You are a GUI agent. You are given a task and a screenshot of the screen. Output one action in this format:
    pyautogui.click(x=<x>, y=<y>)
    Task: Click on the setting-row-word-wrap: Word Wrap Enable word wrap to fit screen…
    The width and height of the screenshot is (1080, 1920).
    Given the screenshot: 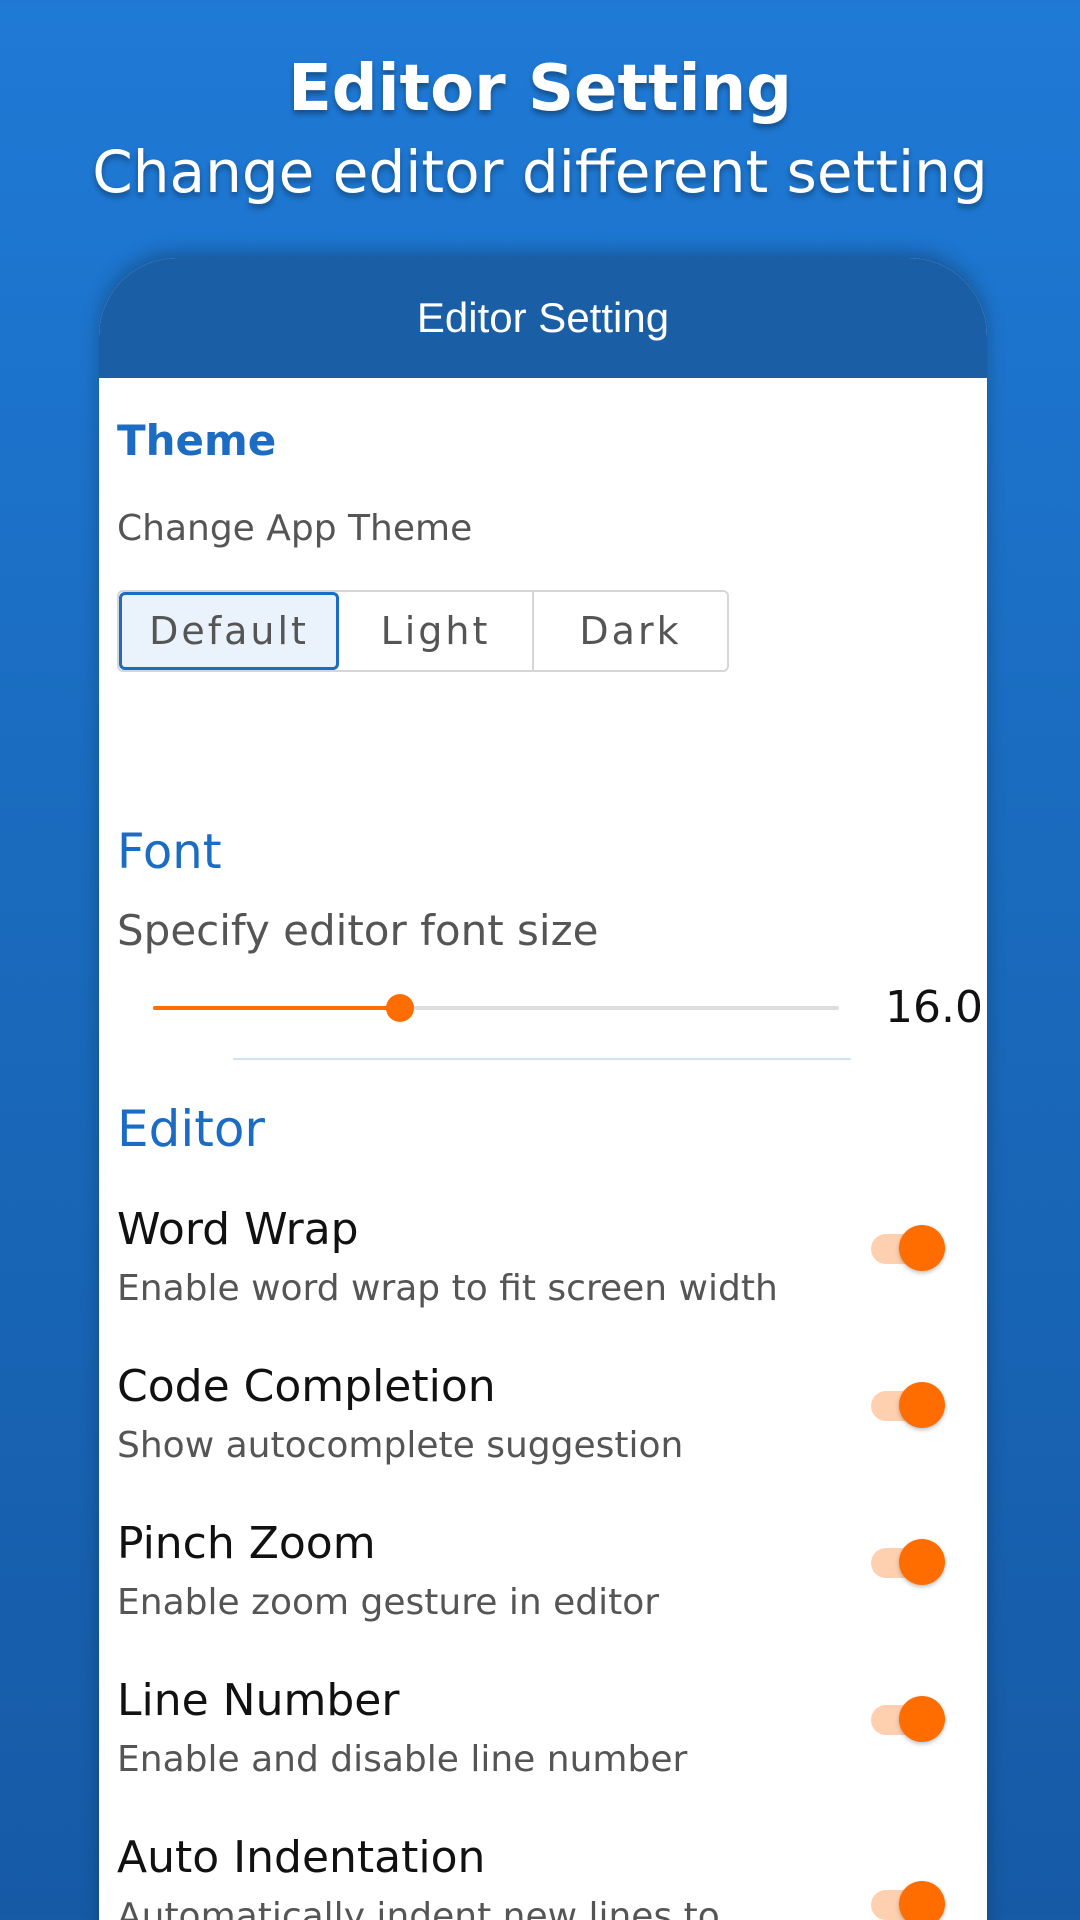 What is the action you would take?
    pyautogui.click(x=542, y=1258)
    